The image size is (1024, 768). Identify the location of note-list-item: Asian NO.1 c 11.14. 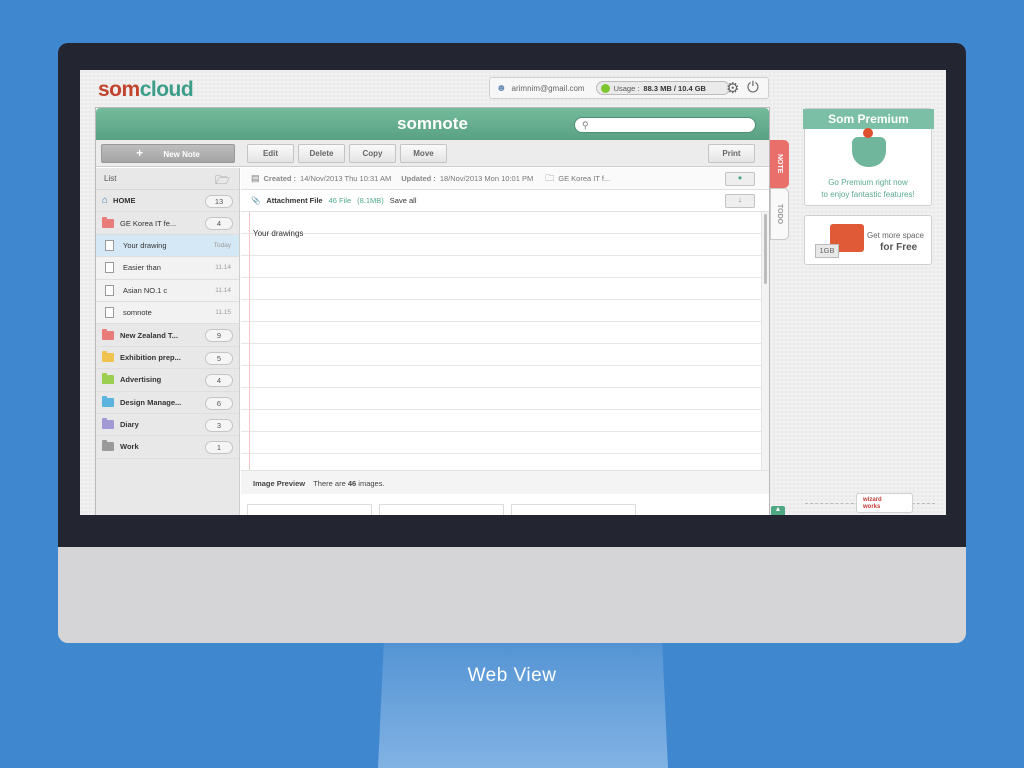
(167, 290).